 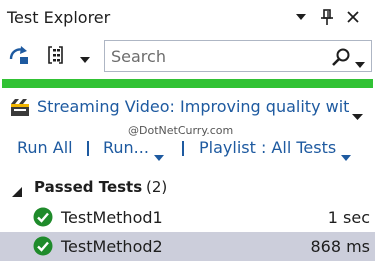 I want to click on playlist-icon, so click(x=20, y=108).